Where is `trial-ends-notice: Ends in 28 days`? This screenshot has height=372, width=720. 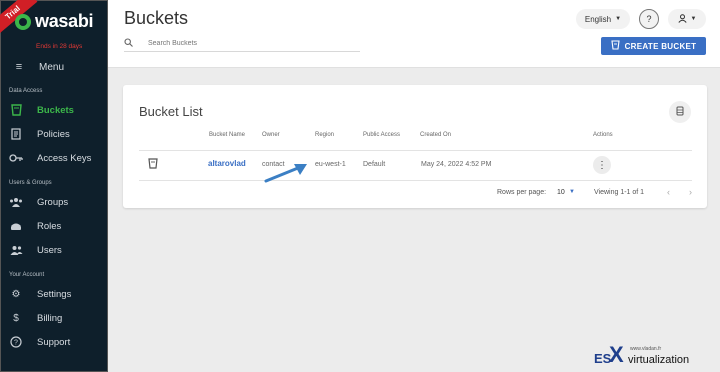 trial-ends-notice: Ends in 28 days is located at coordinates (59, 46).